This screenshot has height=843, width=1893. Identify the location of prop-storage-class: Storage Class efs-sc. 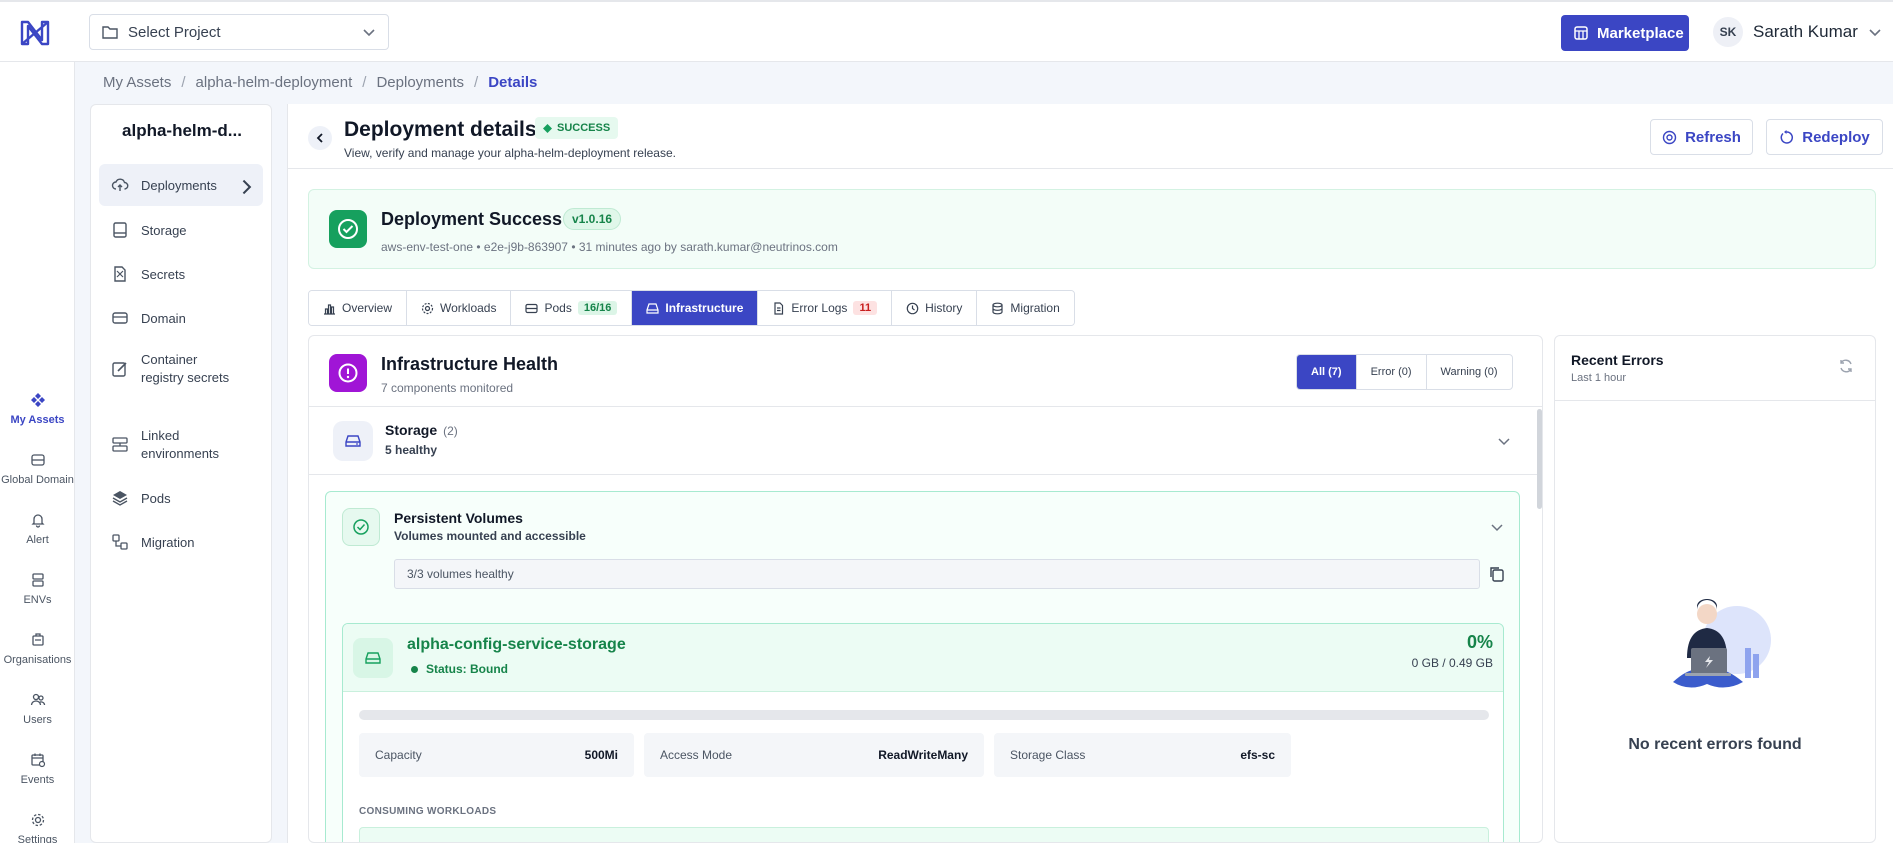
(1142, 755).